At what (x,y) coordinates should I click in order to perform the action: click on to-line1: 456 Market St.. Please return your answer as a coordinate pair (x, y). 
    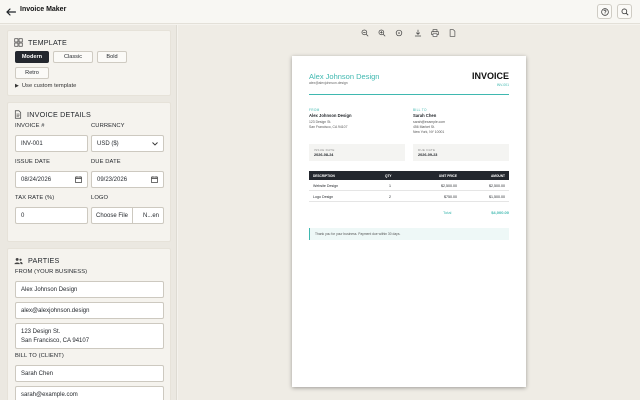
    Looking at the image, I should click on (424, 127).